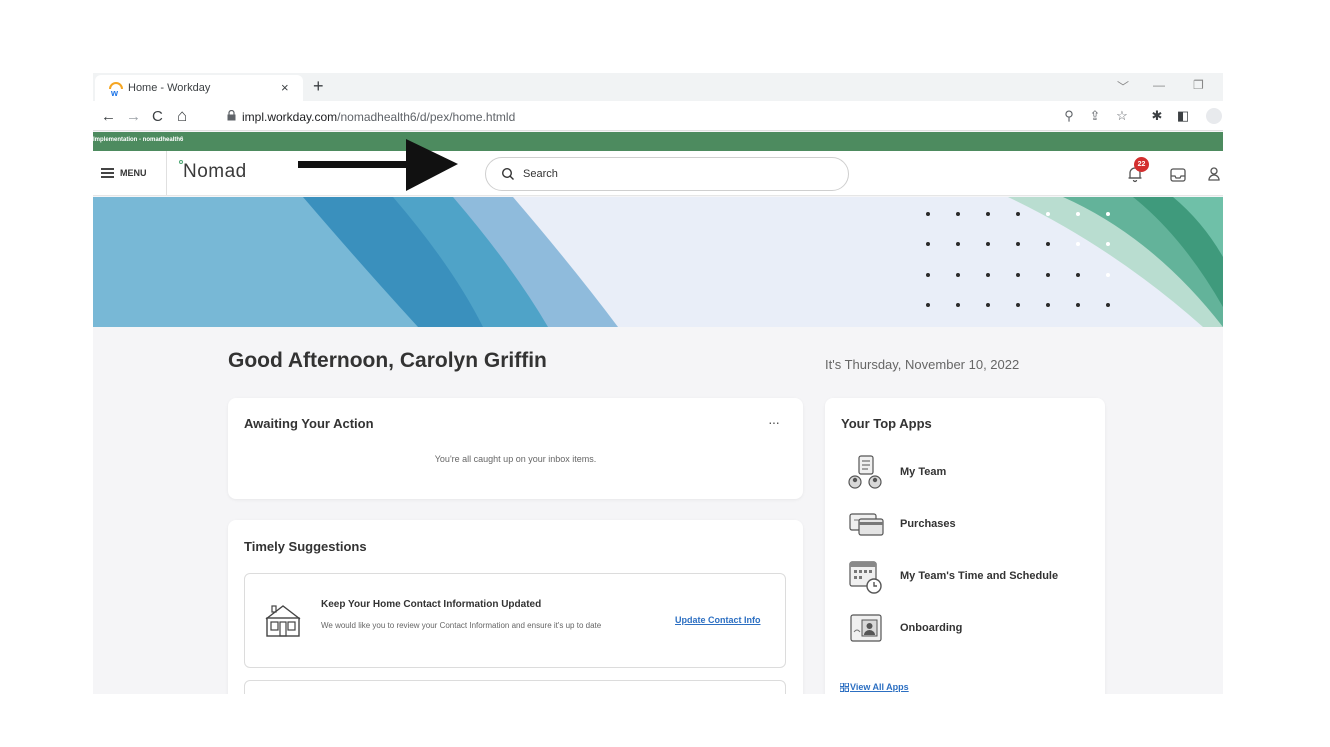  Describe the element at coordinates (966, 472) in the screenshot. I see `app-item-my-team: My Team` at that location.